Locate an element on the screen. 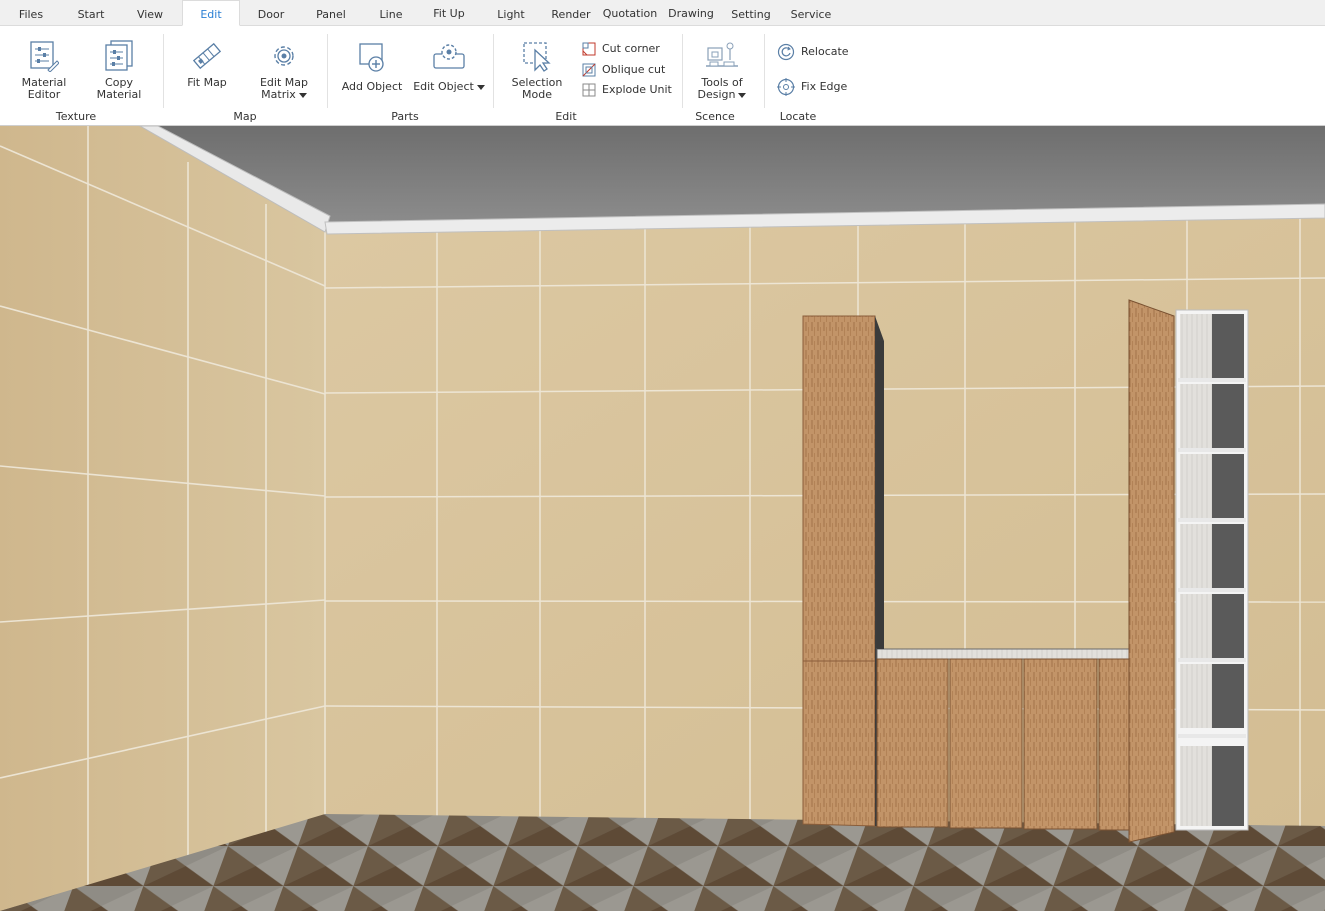  tab-start: Start is located at coordinates (91, 13).